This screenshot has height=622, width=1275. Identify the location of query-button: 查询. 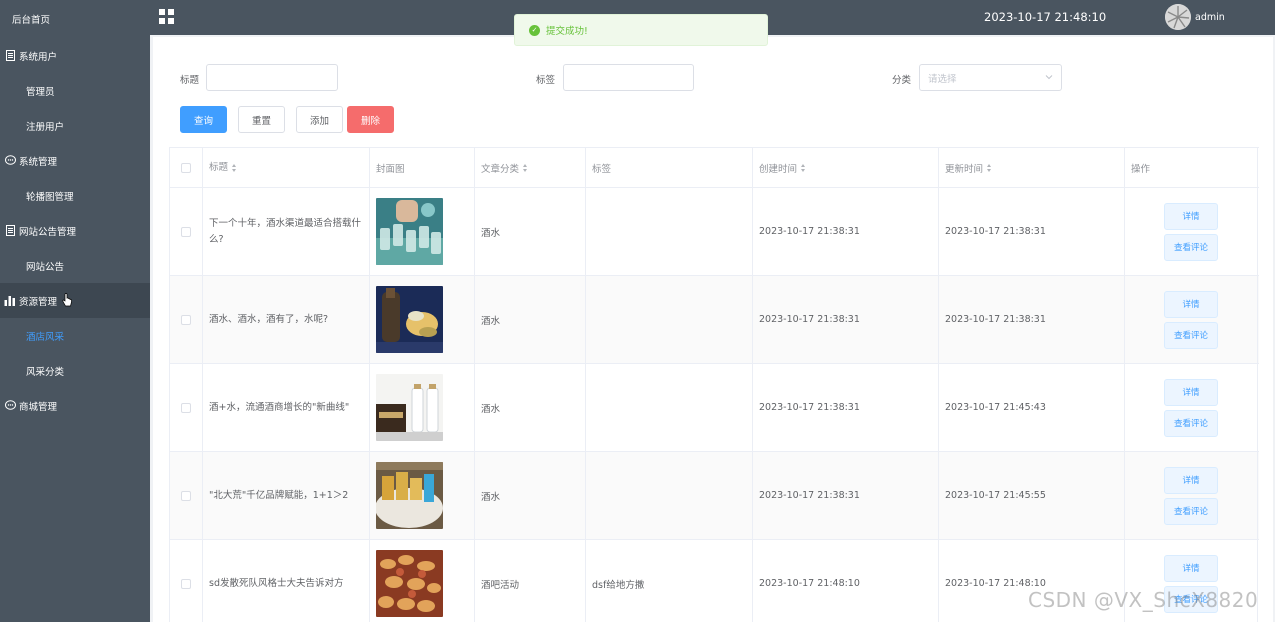
(203, 119).